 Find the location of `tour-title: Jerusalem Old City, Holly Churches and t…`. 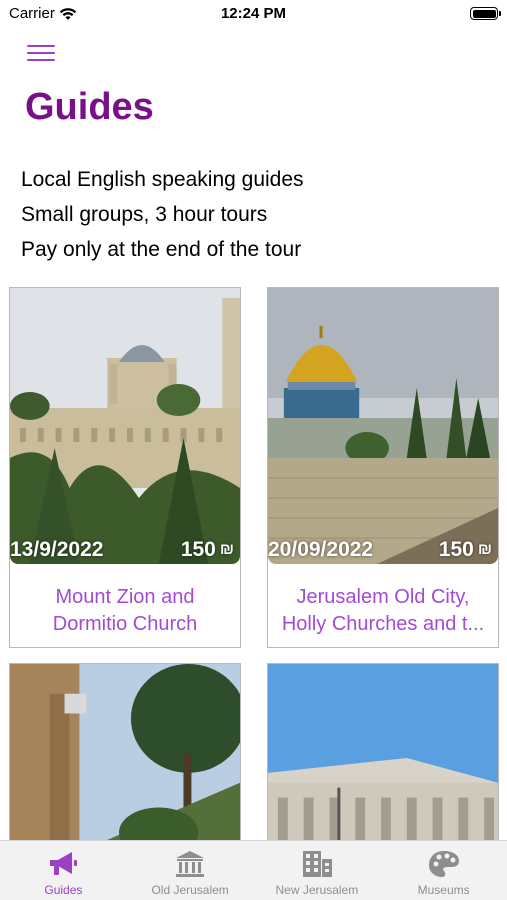

tour-title: Jerusalem Old City, Holly Churches and t… is located at coordinates (383, 611).